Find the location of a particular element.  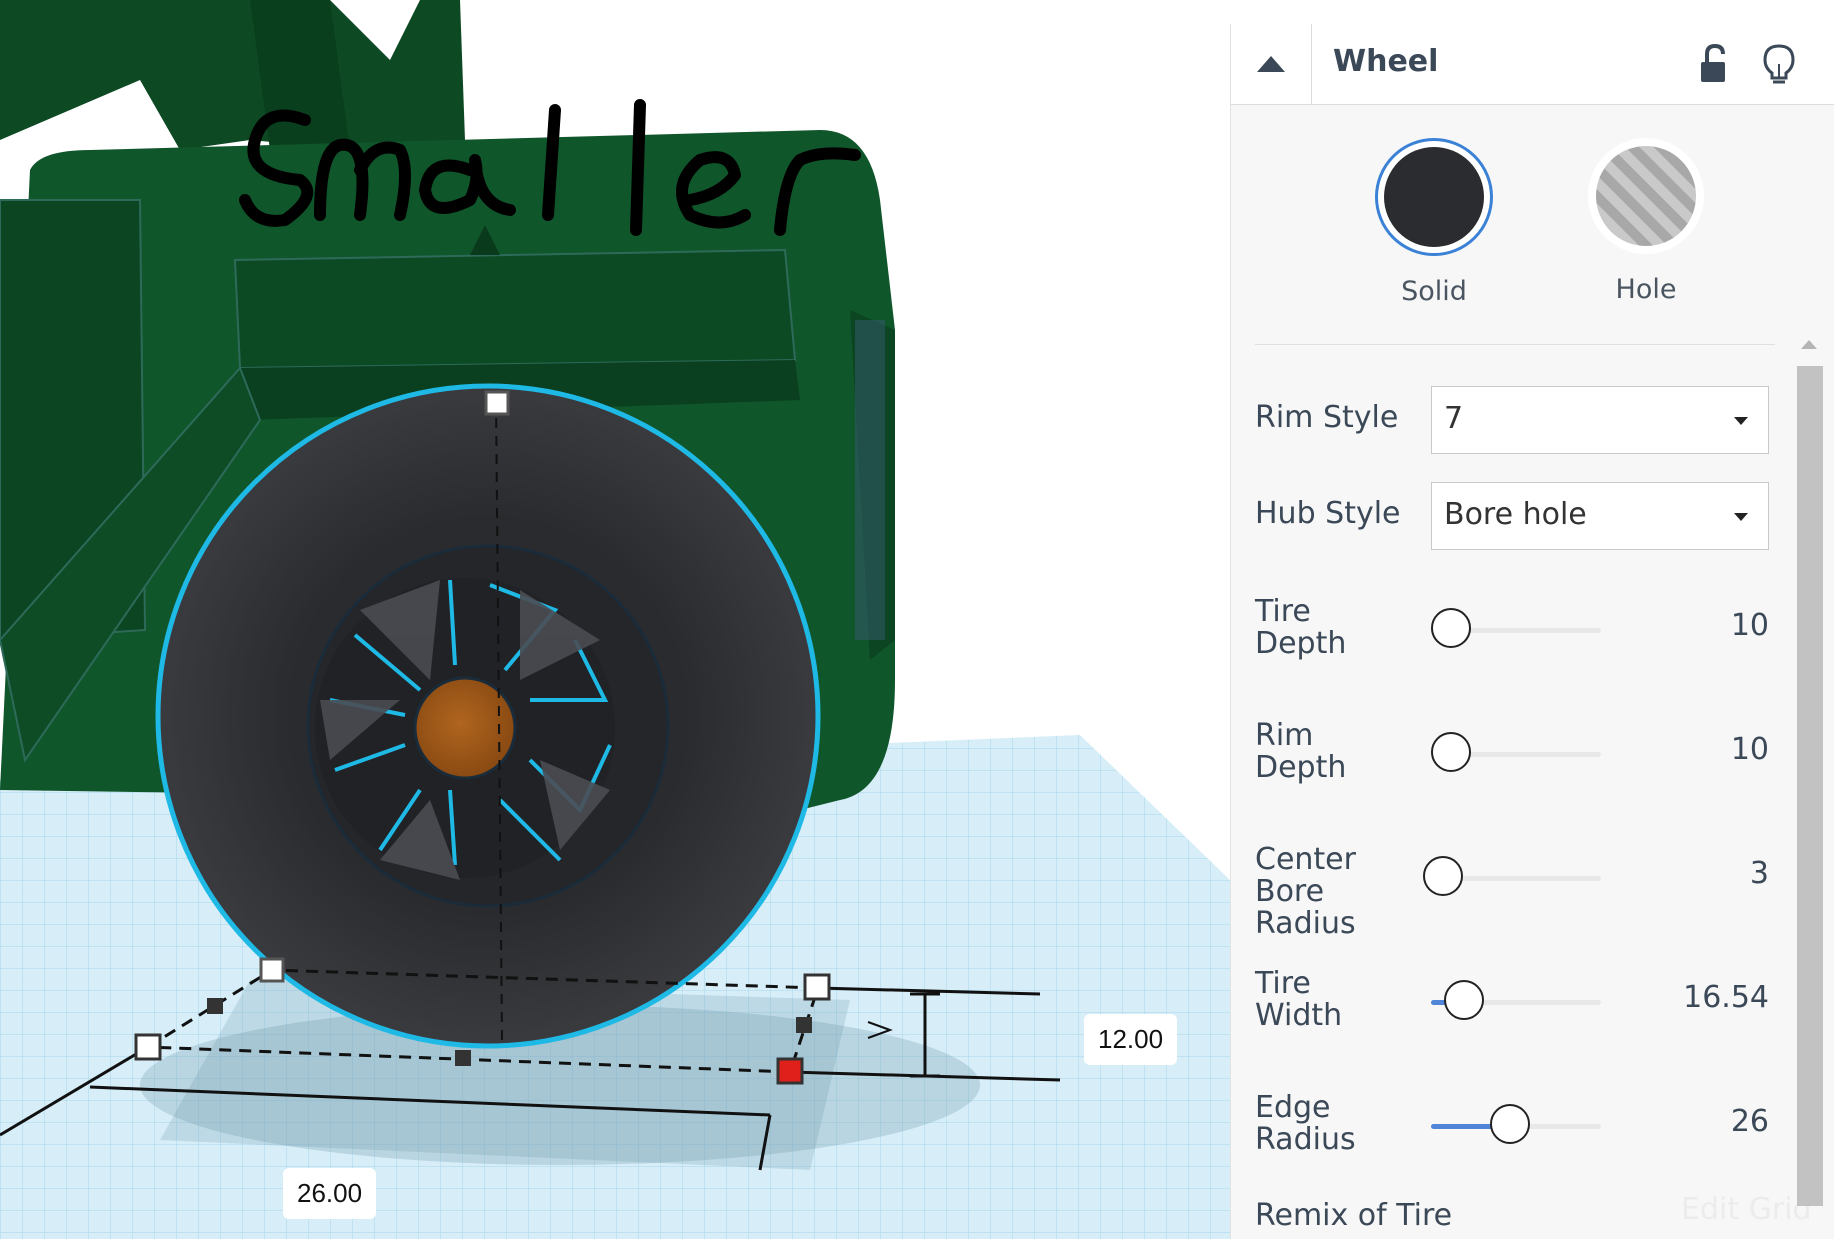

inspector-header: Wheel is located at coordinates (1532, 64).